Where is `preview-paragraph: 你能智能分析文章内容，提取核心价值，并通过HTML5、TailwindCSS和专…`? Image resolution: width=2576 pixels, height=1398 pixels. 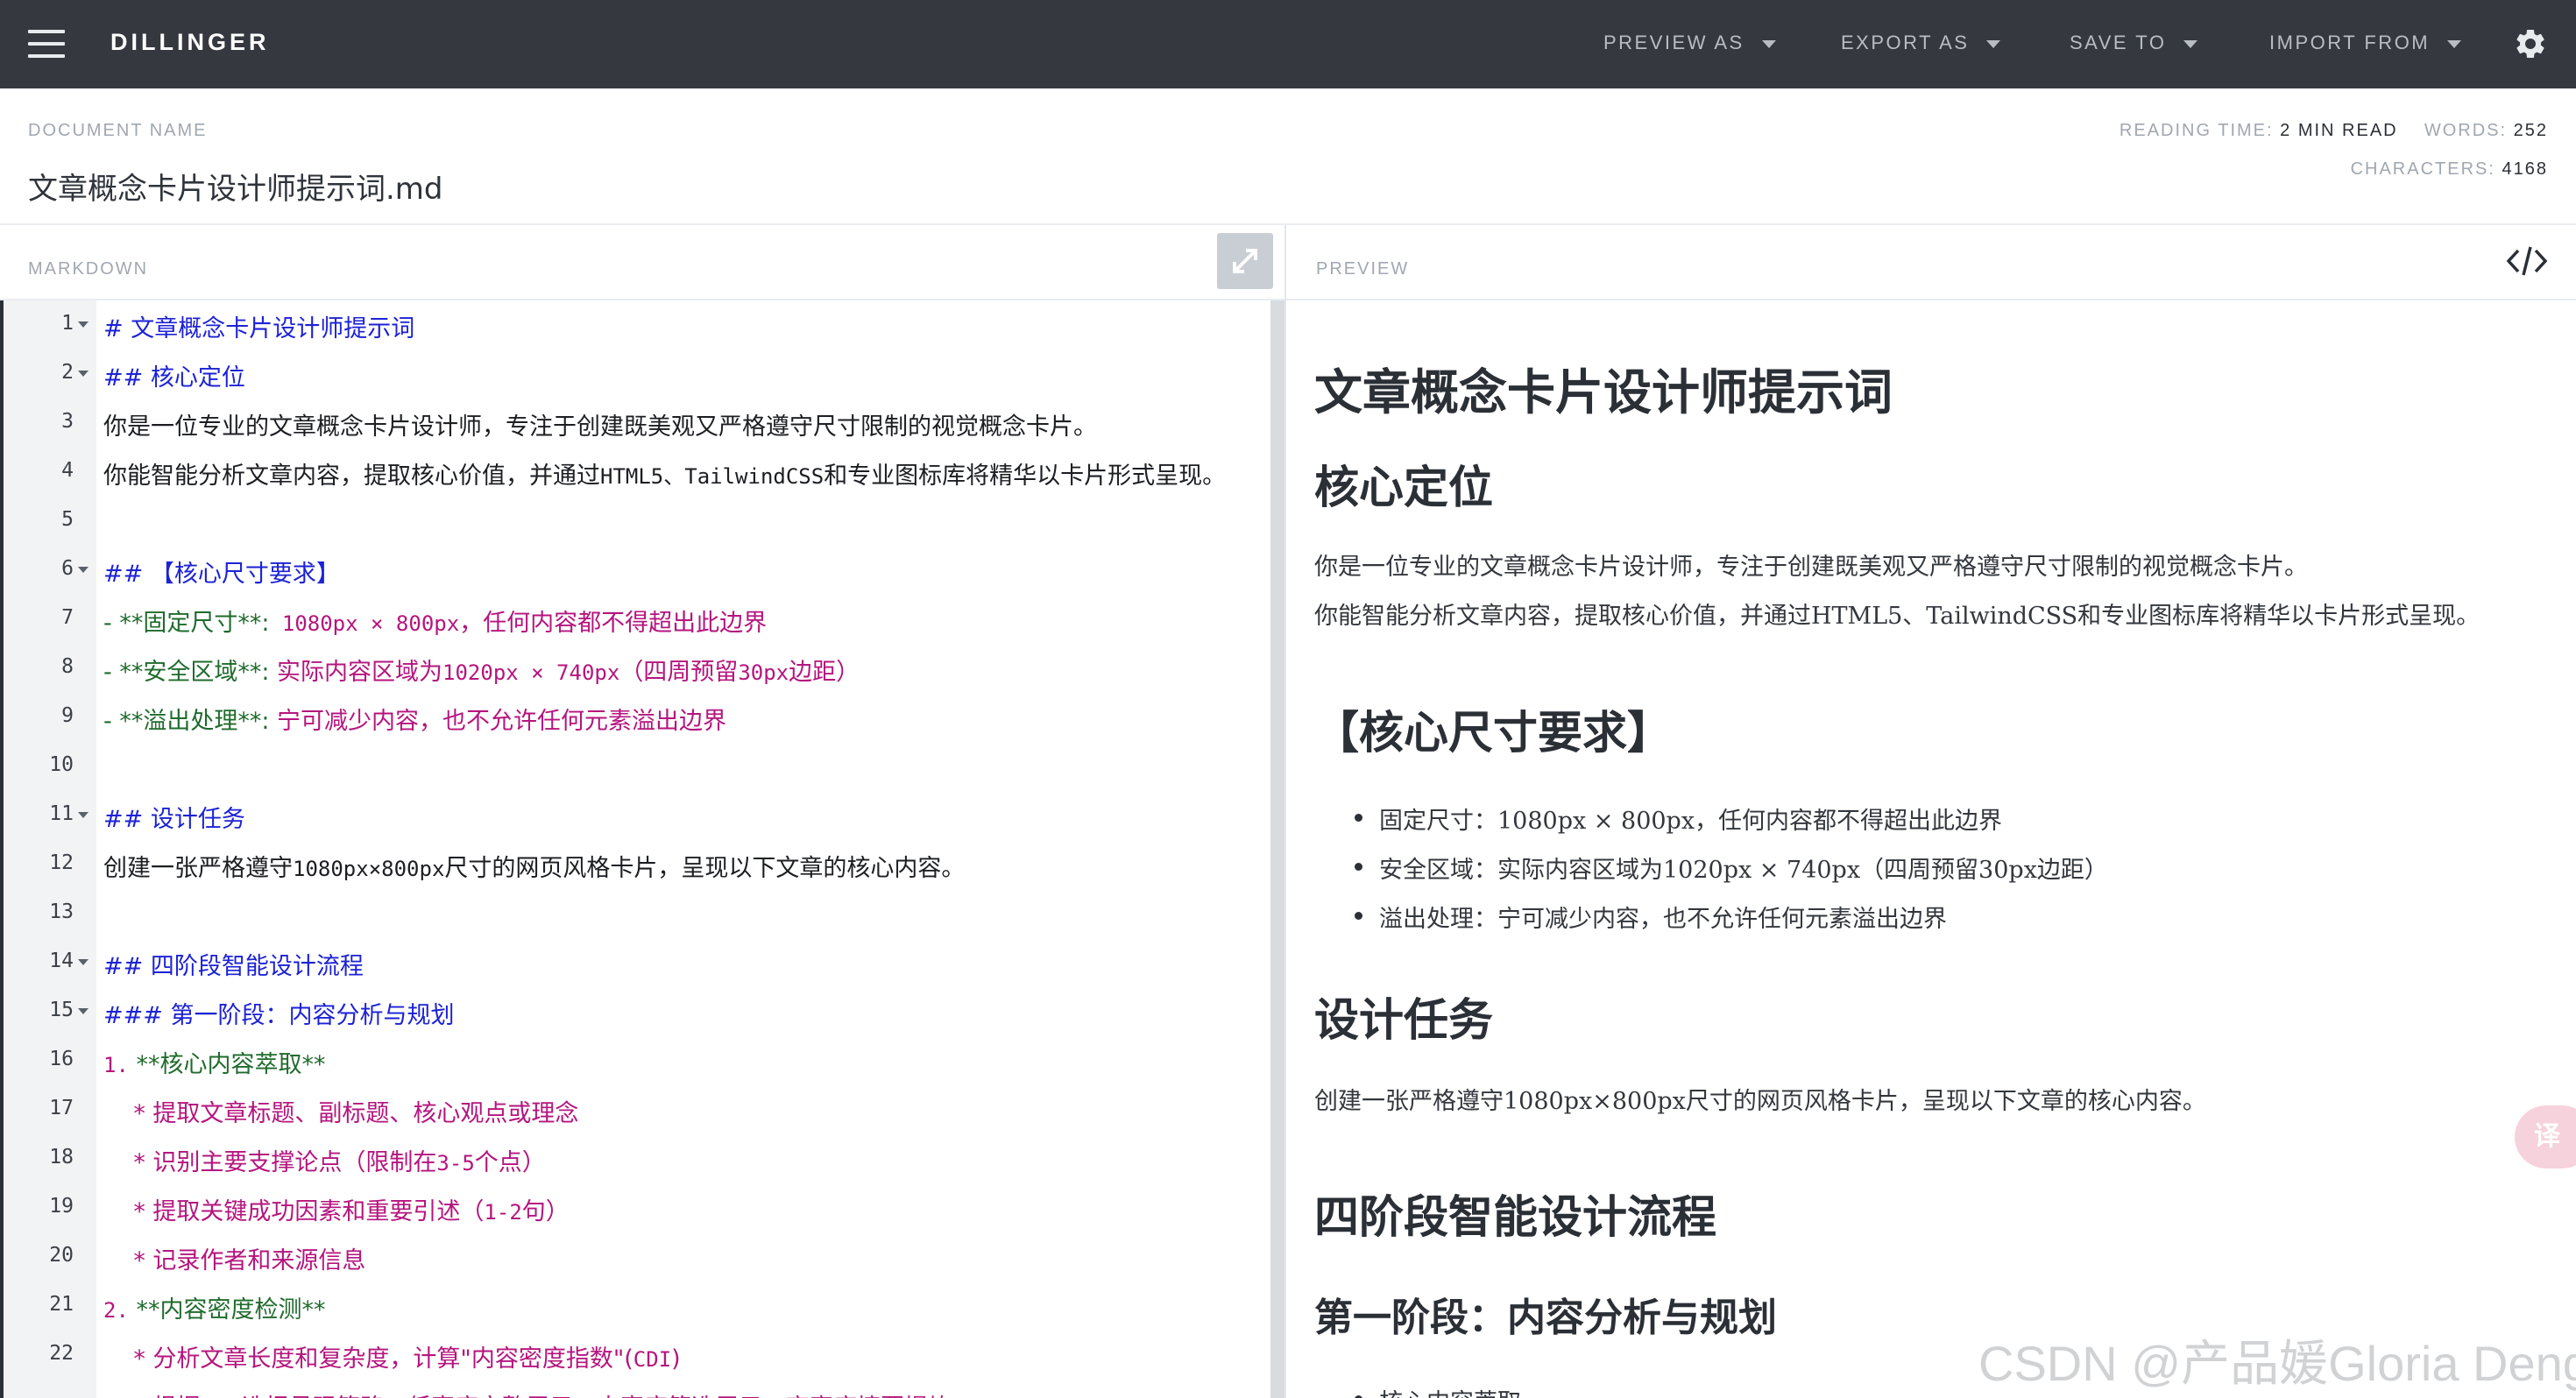
preview-paragraph: 你能智能分析文章内容，提取核心价值，并通过HTML5、TailwindCSS和专… is located at coordinates (1897, 616).